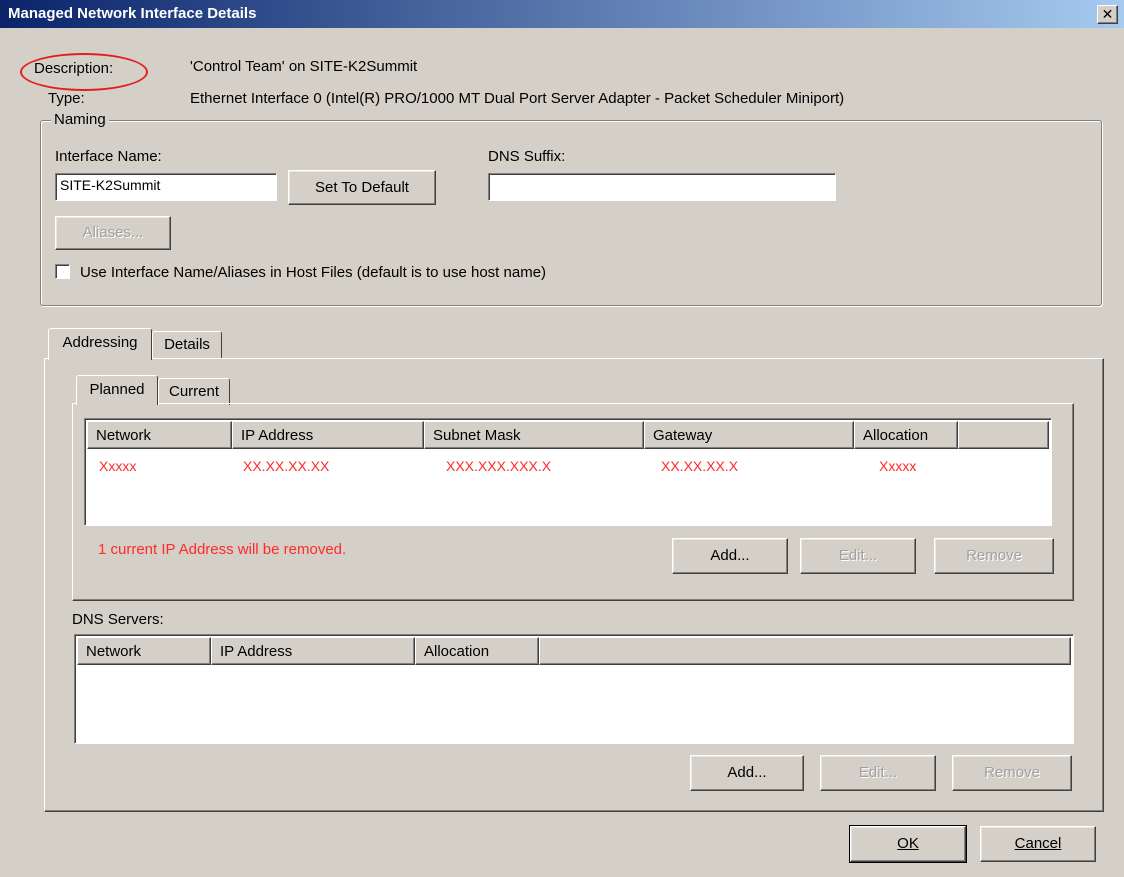 Image resolution: width=1124 pixels, height=877 pixels. I want to click on column-network: Network, so click(159, 435).